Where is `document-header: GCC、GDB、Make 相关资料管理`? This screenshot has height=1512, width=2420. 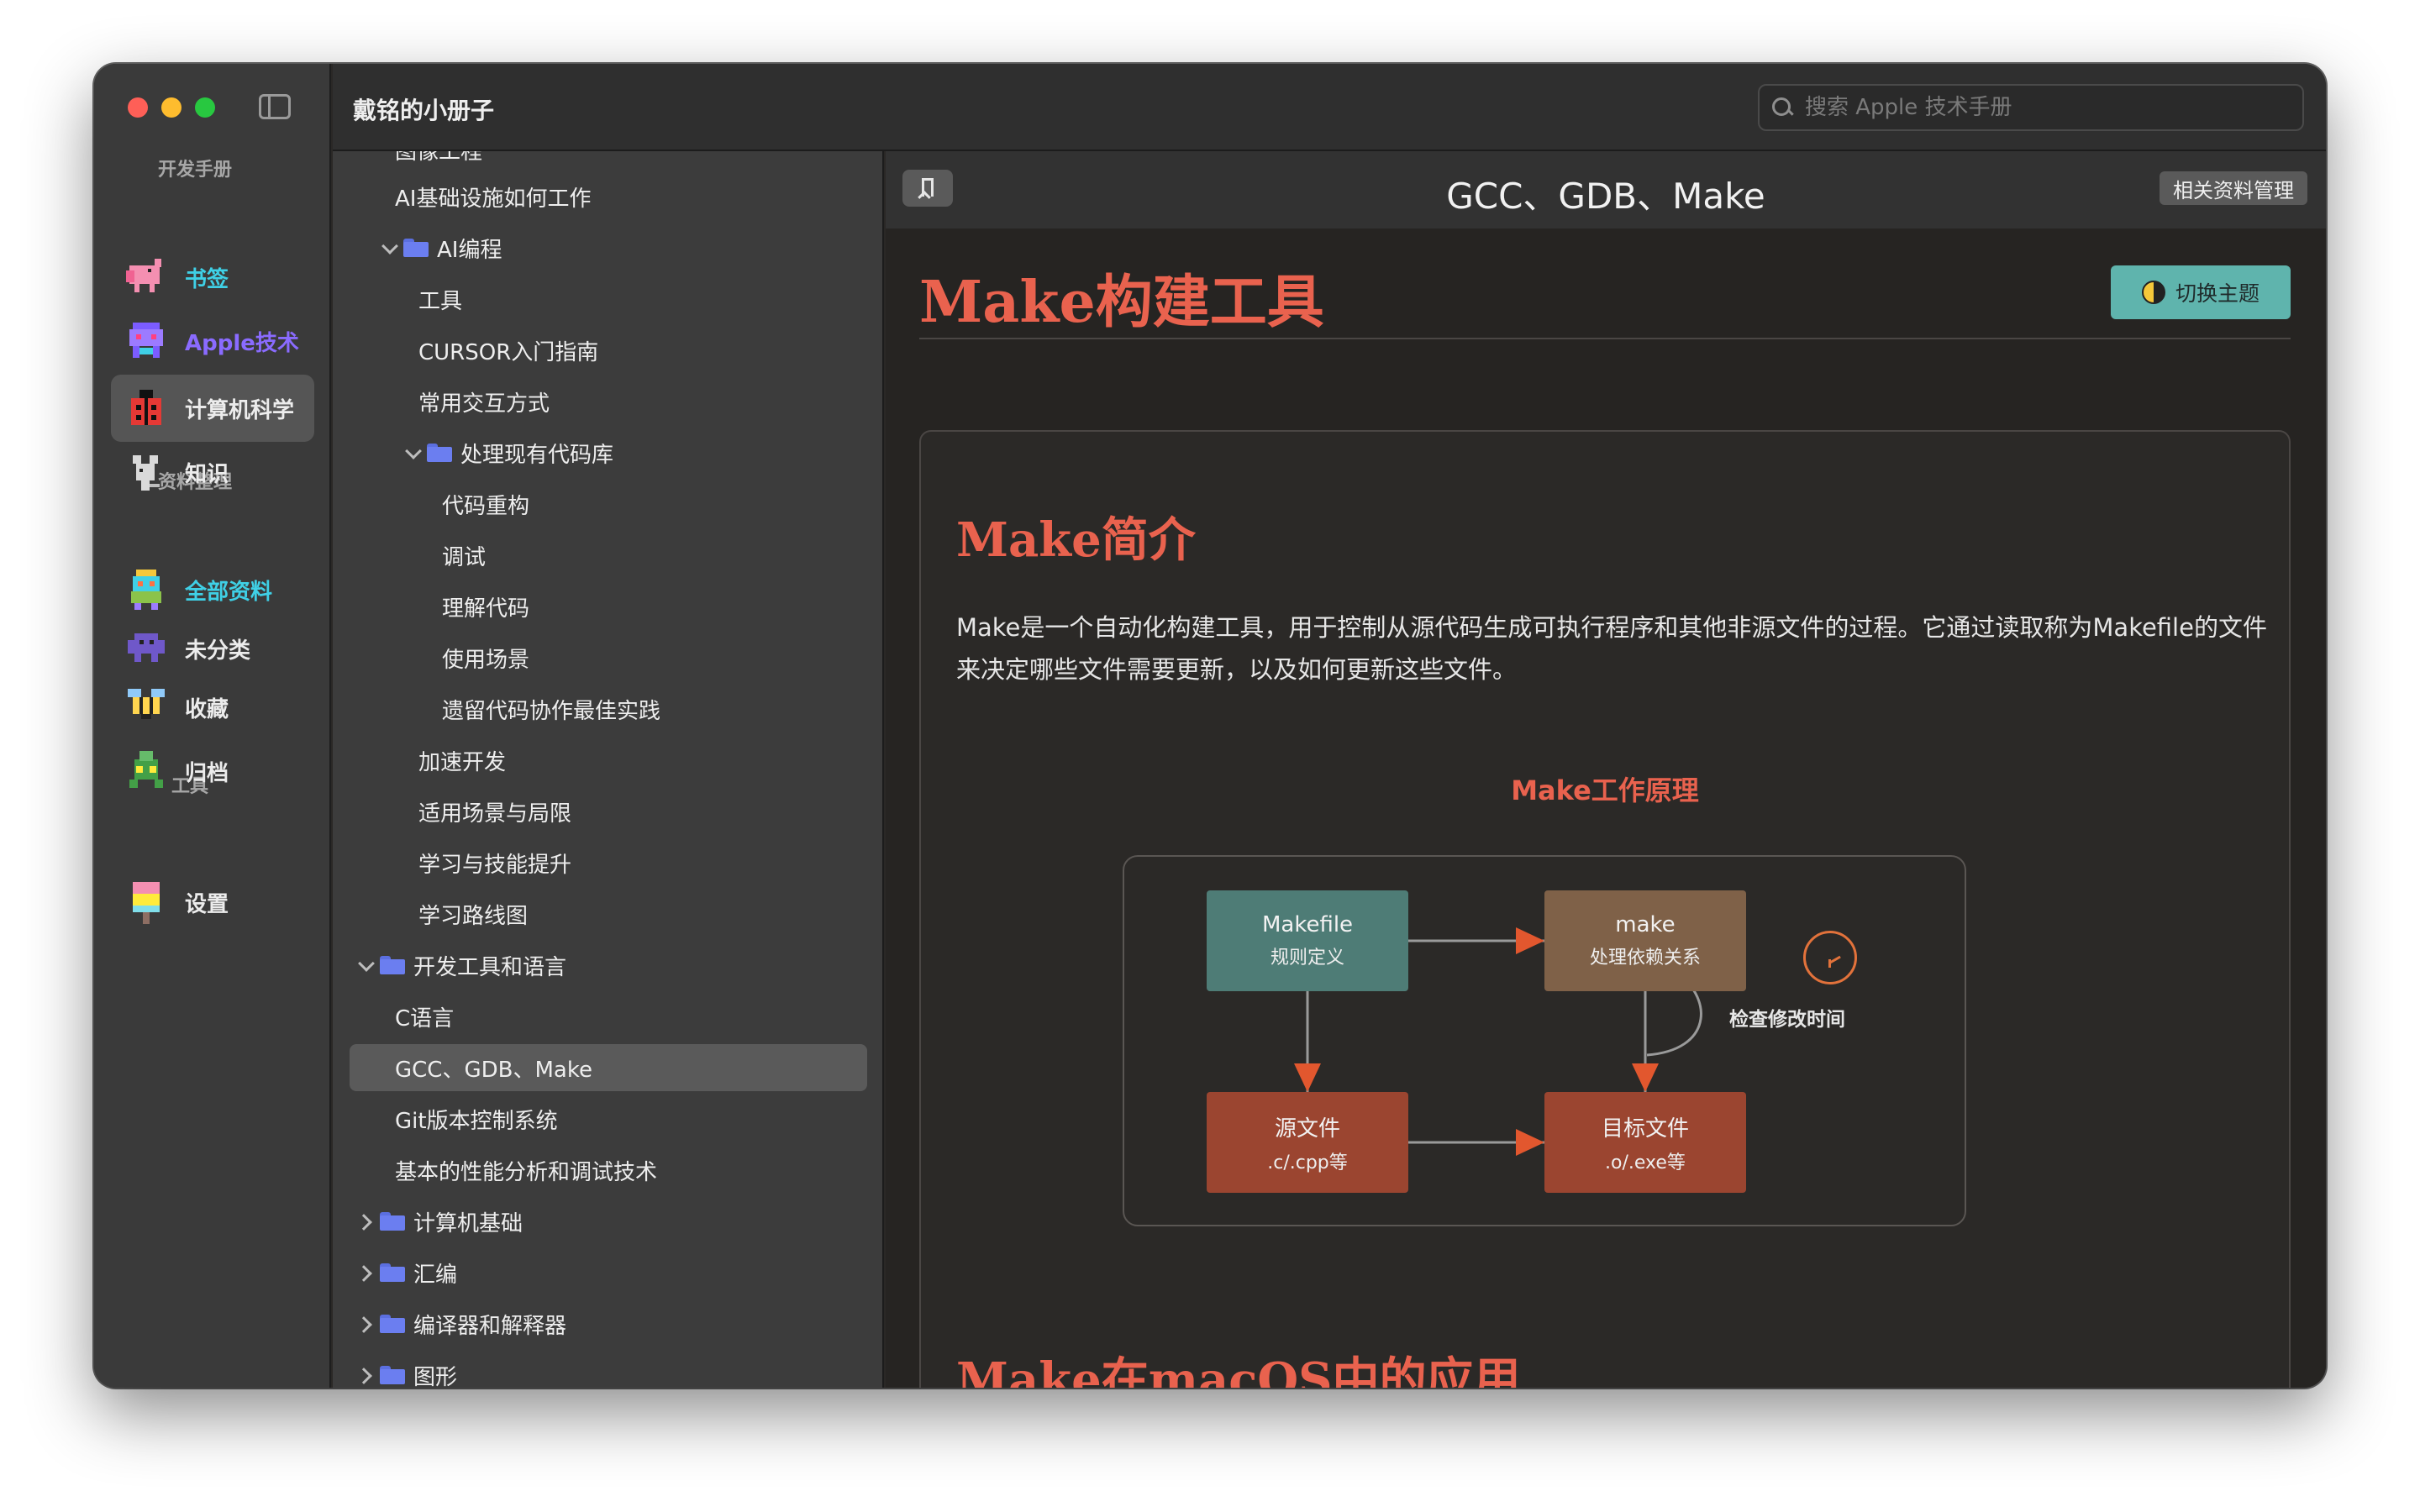
document-header: GCC、GDB、Make 相关资料管理 is located at coordinates (1606, 189).